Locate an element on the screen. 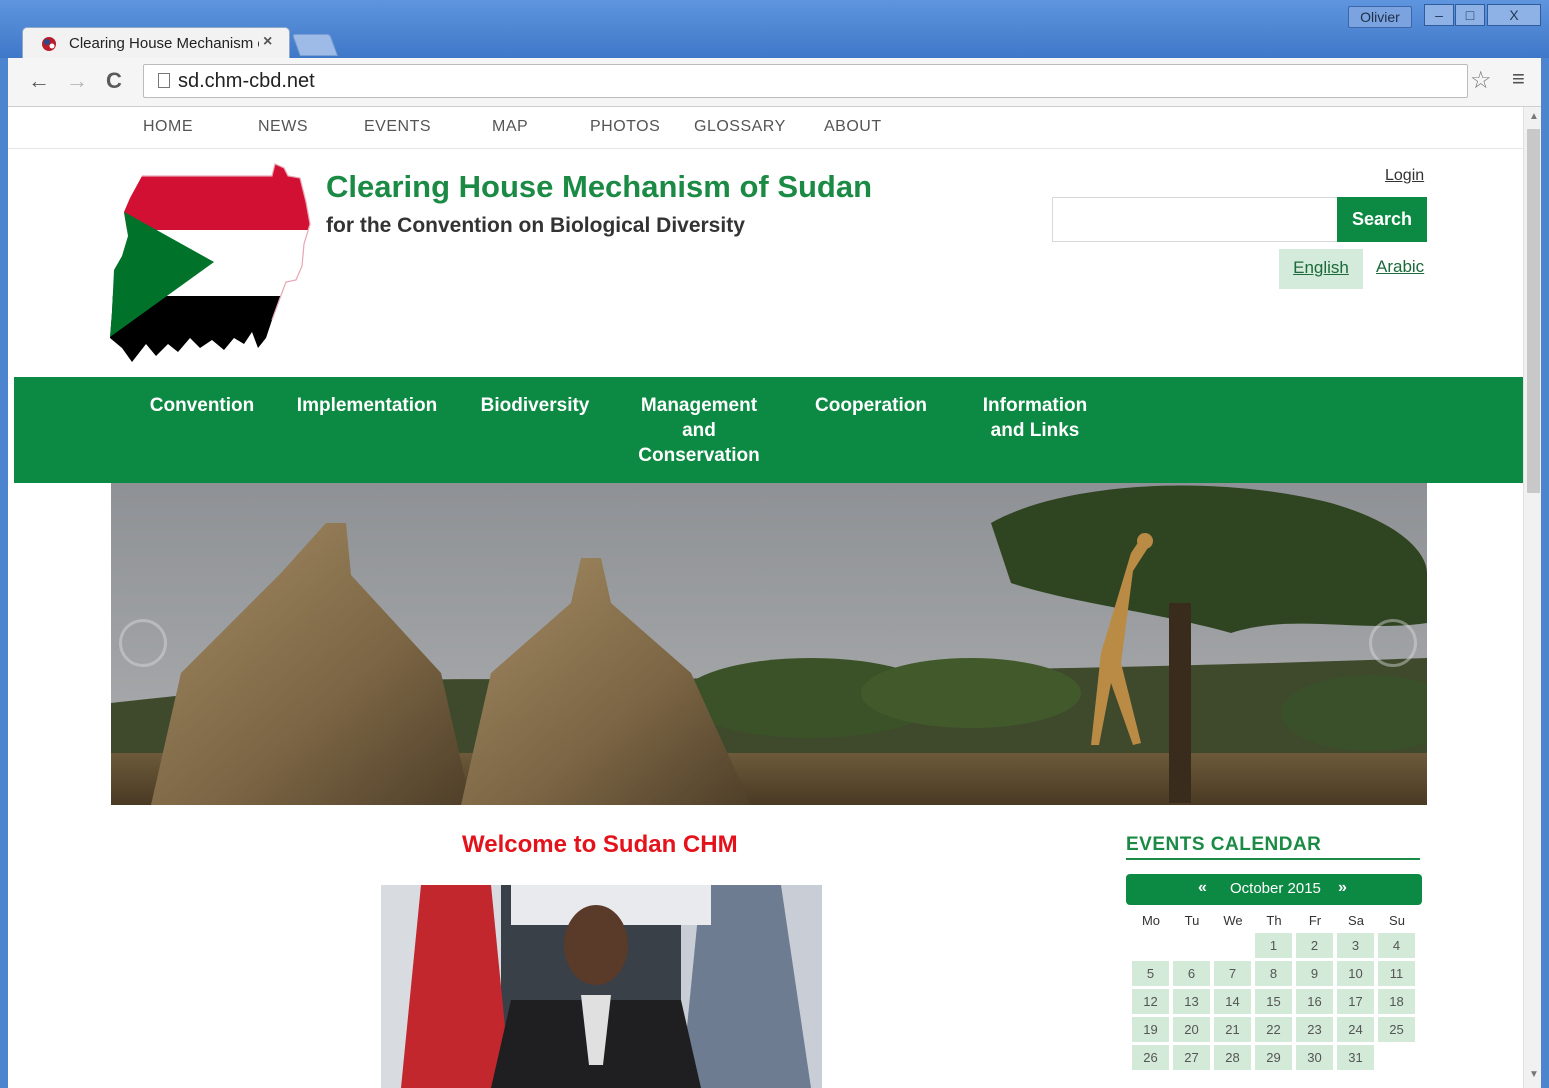 This screenshot has height=1088, width=1549. calendar-day: 15 is located at coordinates (1273, 1001).